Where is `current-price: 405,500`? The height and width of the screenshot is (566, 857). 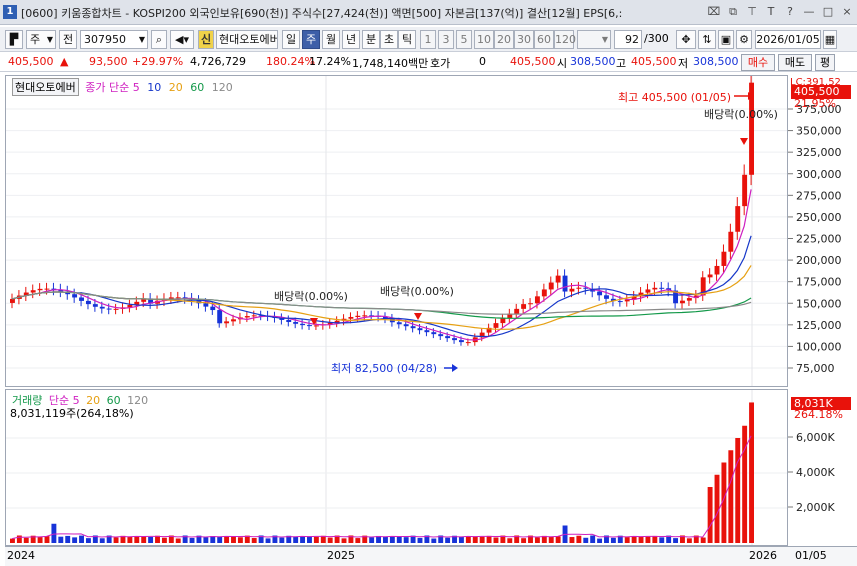
current-price: 405,500 is located at coordinates (31, 61).